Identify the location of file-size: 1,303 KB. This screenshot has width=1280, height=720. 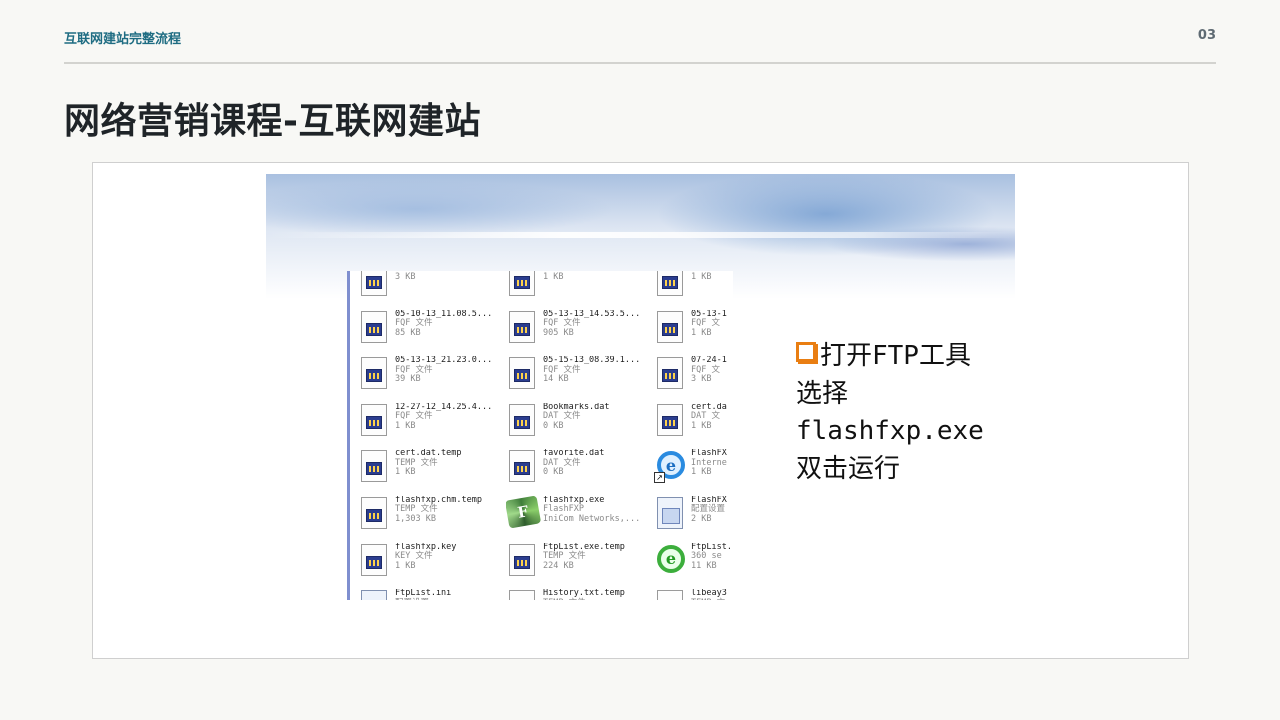
(415, 518).